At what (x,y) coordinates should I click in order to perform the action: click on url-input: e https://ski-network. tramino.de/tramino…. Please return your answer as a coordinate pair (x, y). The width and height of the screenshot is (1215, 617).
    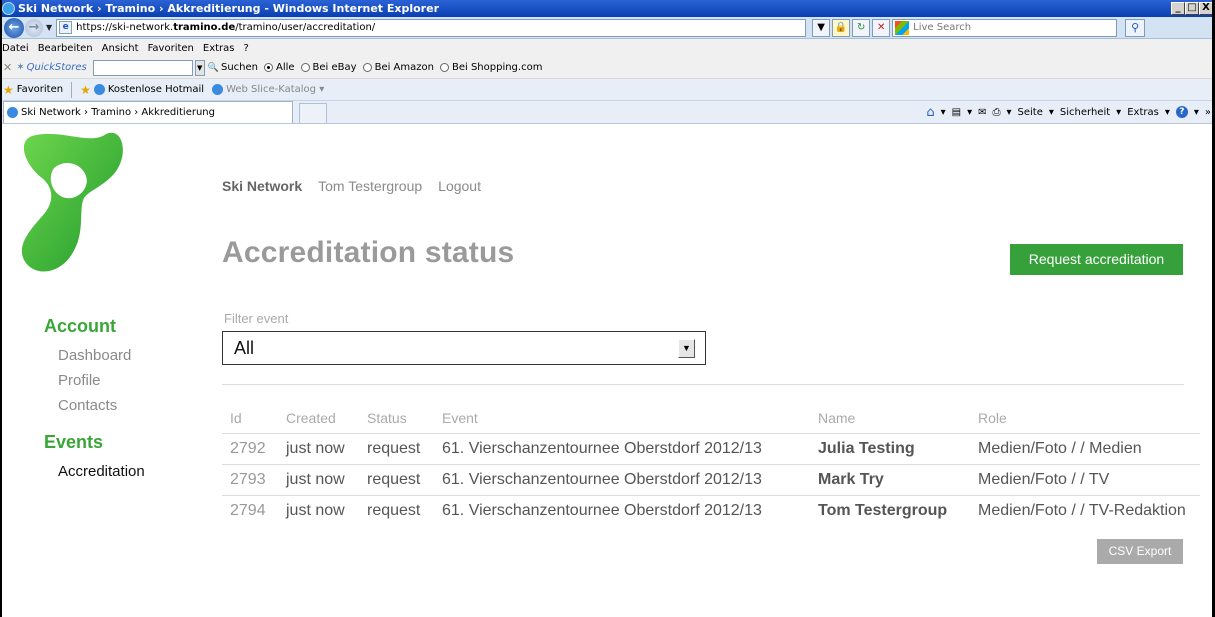
    Looking at the image, I should click on (431, 27).